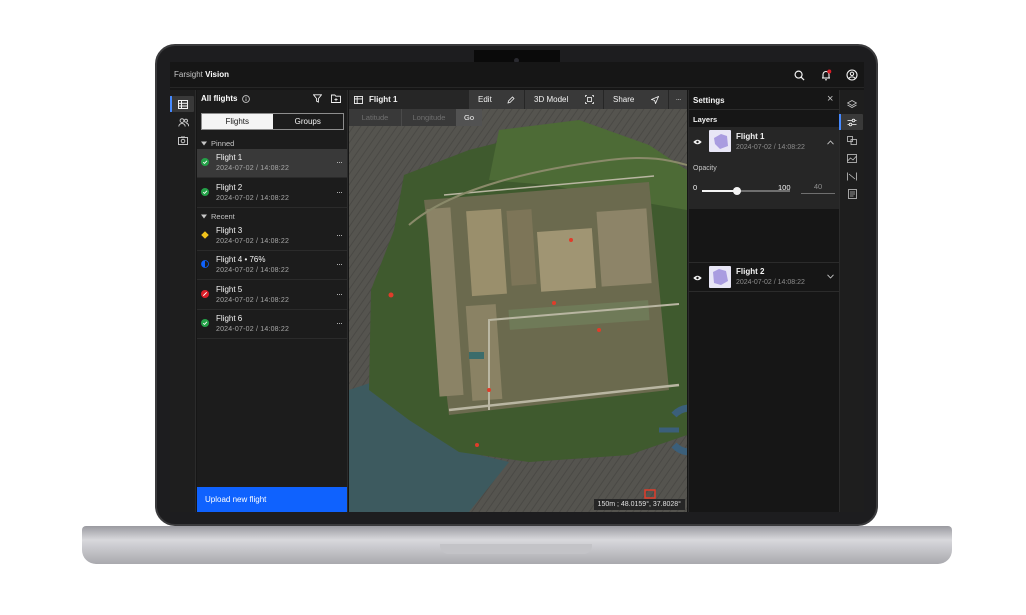 This screenshot has width=1026, height=615. I want to click on left-nav-rail, so click(183, 301).